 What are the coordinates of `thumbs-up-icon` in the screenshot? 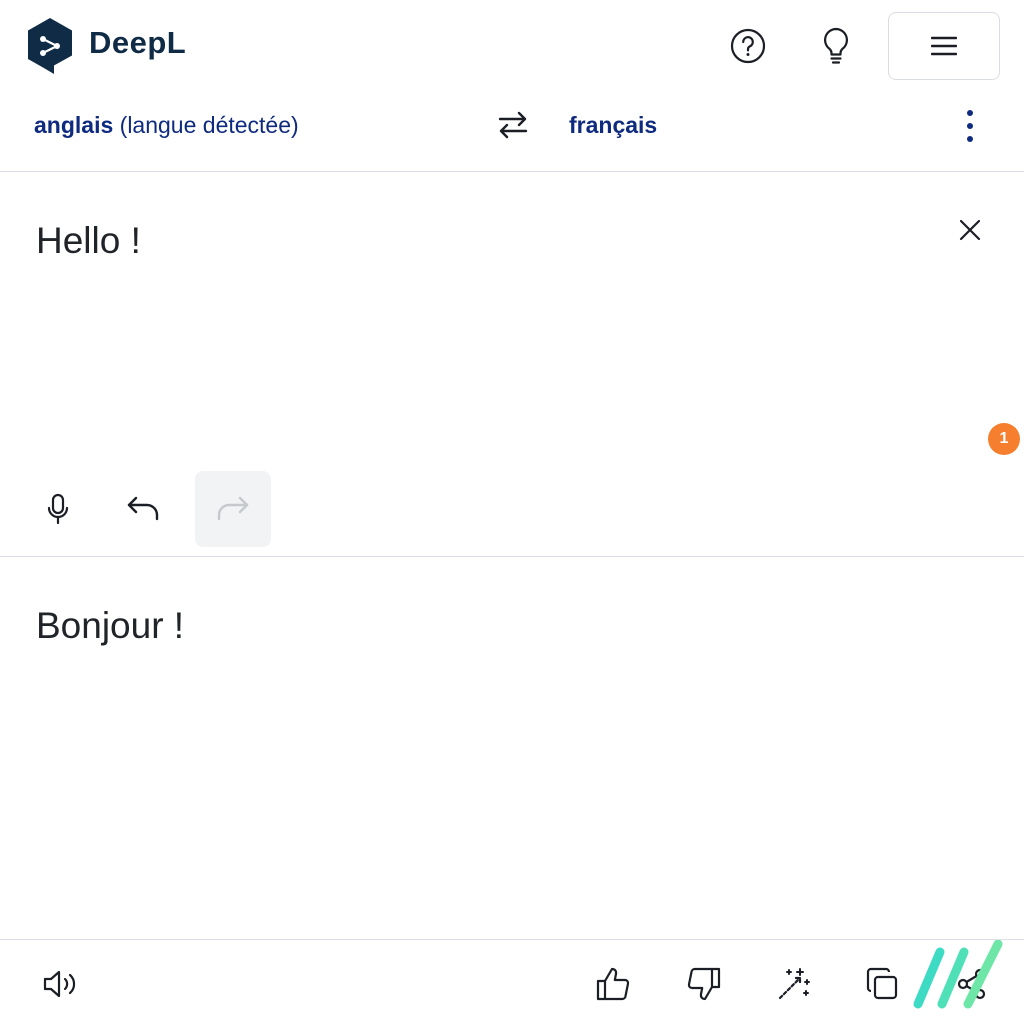 It's located at (613, 984).